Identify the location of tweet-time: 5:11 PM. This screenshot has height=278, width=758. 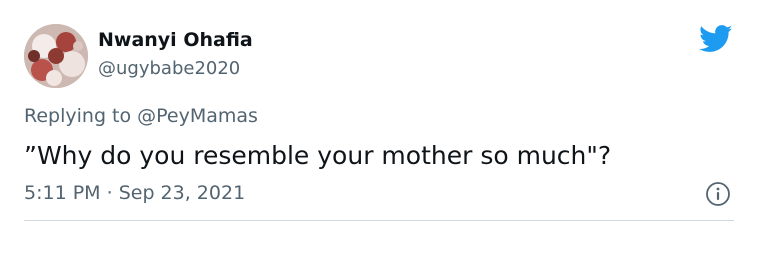
(62, 193).